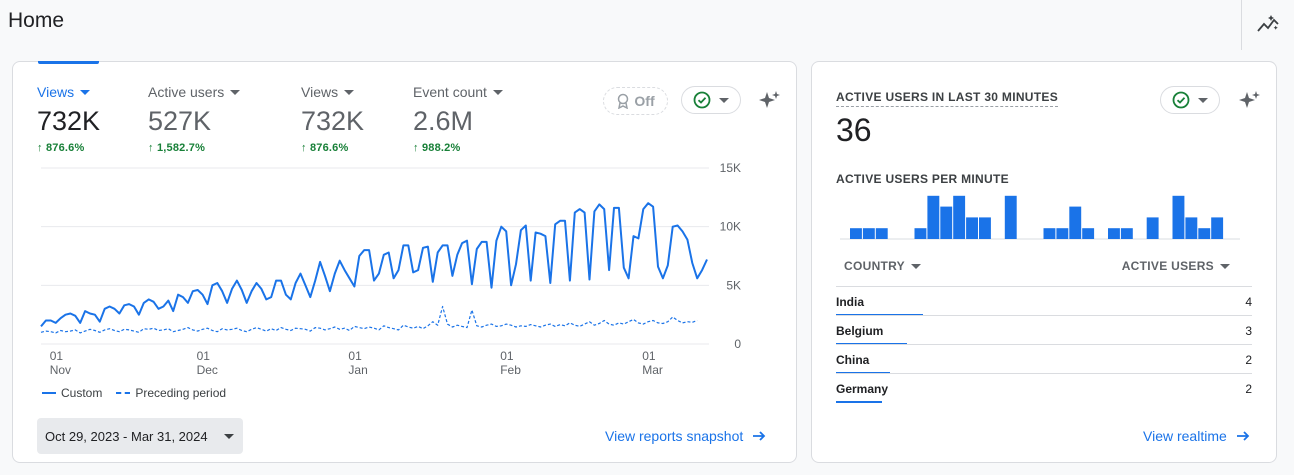  What do you see at coordinates (711, 100) in the screenshot?
I see `data-quality-dropdown` at bounding box center [711, 100].